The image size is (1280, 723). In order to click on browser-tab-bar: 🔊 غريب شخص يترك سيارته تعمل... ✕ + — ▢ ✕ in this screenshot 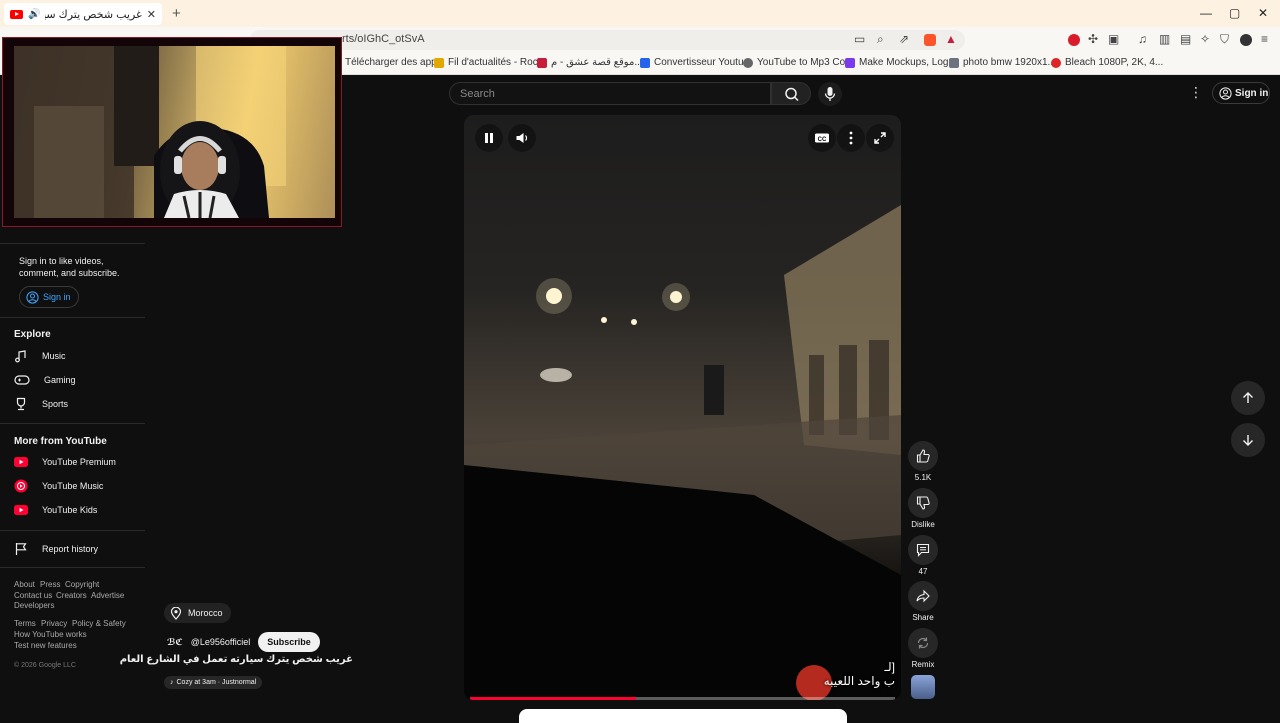, I will do `click(640, 13)`.